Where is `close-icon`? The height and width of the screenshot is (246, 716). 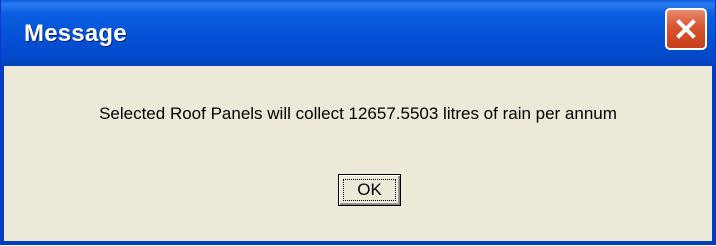 close-icon is located at coordinates (686, 29).